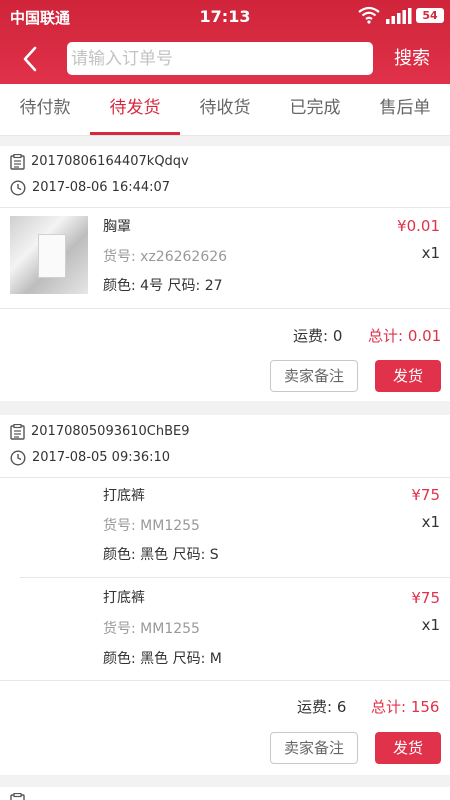  I want to click on order-time-row: 2017-08-05 09:36:10, so click(90, 458).